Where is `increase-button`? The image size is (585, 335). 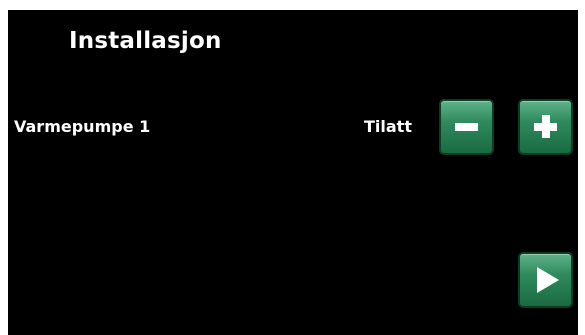
increase-button is located at coordinates (545, 127).